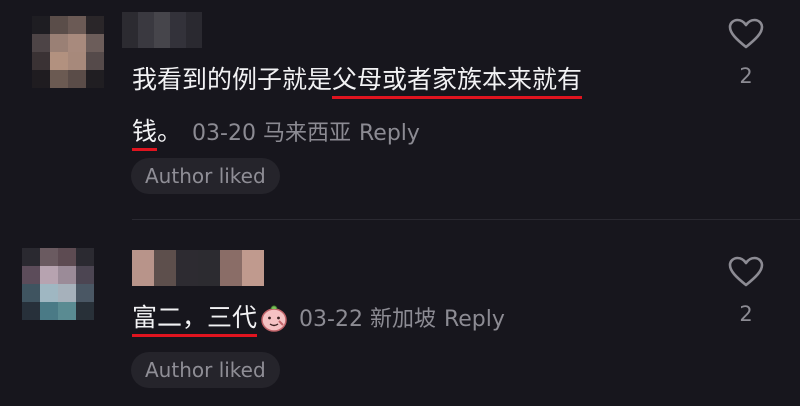 The width and height of the screenshot is (800, 406). Describe the element at coordinates (224, 133) in the screenshot. I see `comment-date: 03-20` at that location.